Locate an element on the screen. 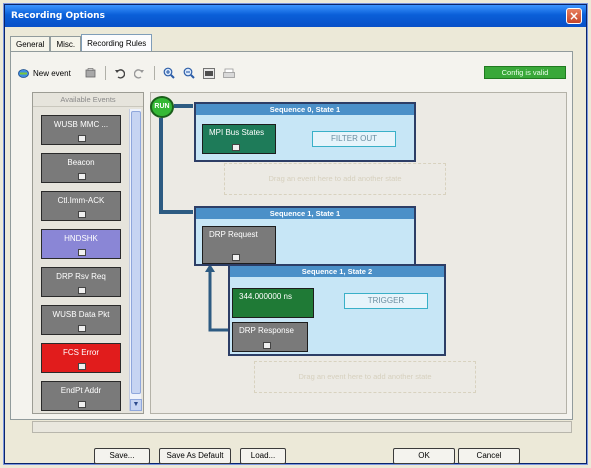 This screenshot has width=591, height=468. event-label: Beacon is located at coordinates (81, 162).